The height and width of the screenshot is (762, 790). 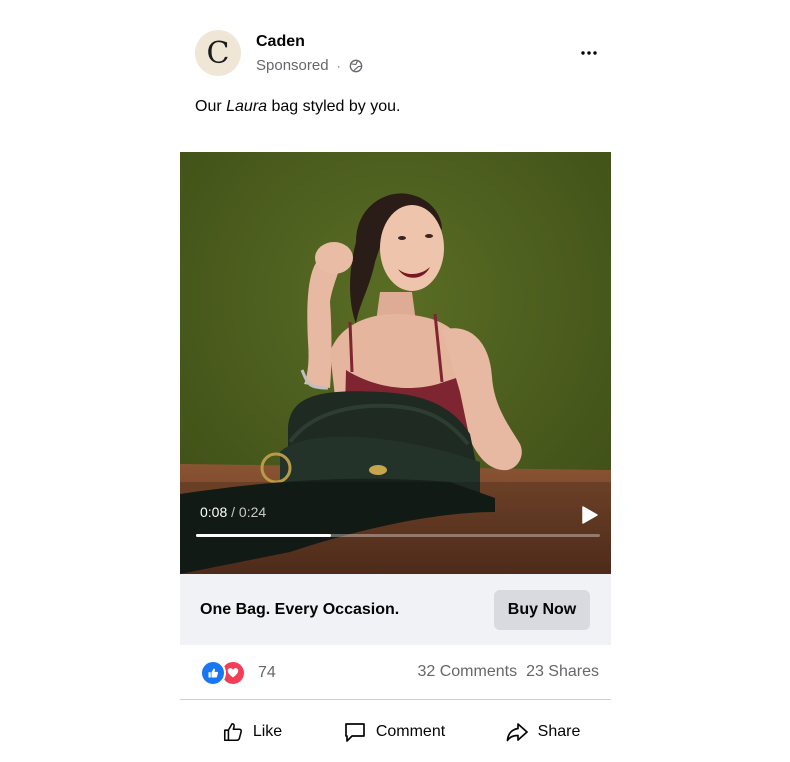 I want to click on current-time: 0:08, so click(x=214, y=512).